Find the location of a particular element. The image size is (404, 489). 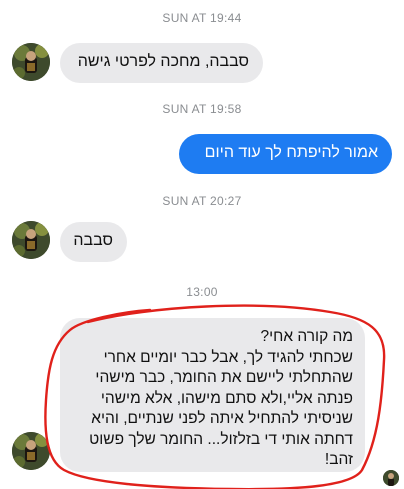

read-receipt-avatar-icon is located at coordinates (391, 478).